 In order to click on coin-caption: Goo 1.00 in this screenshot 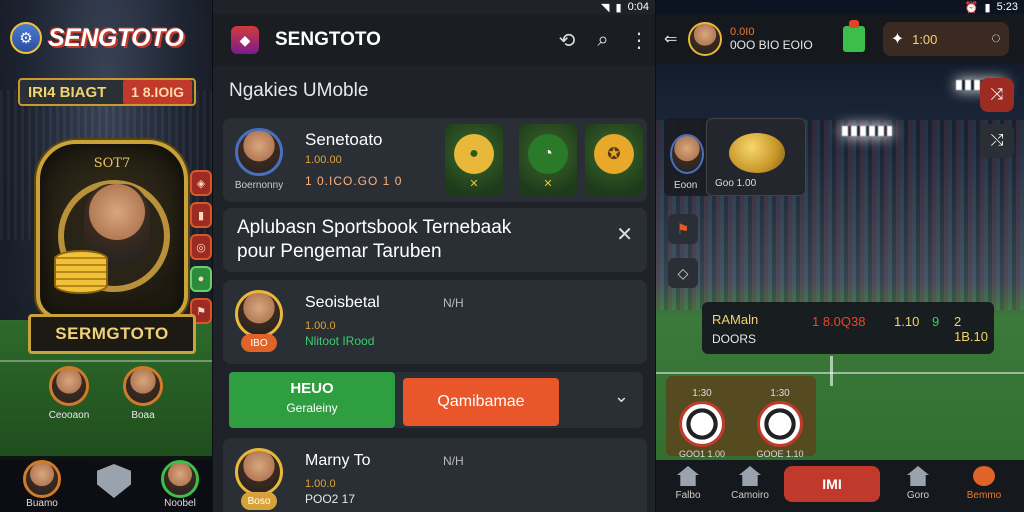, I will do `click(736, 183)`.